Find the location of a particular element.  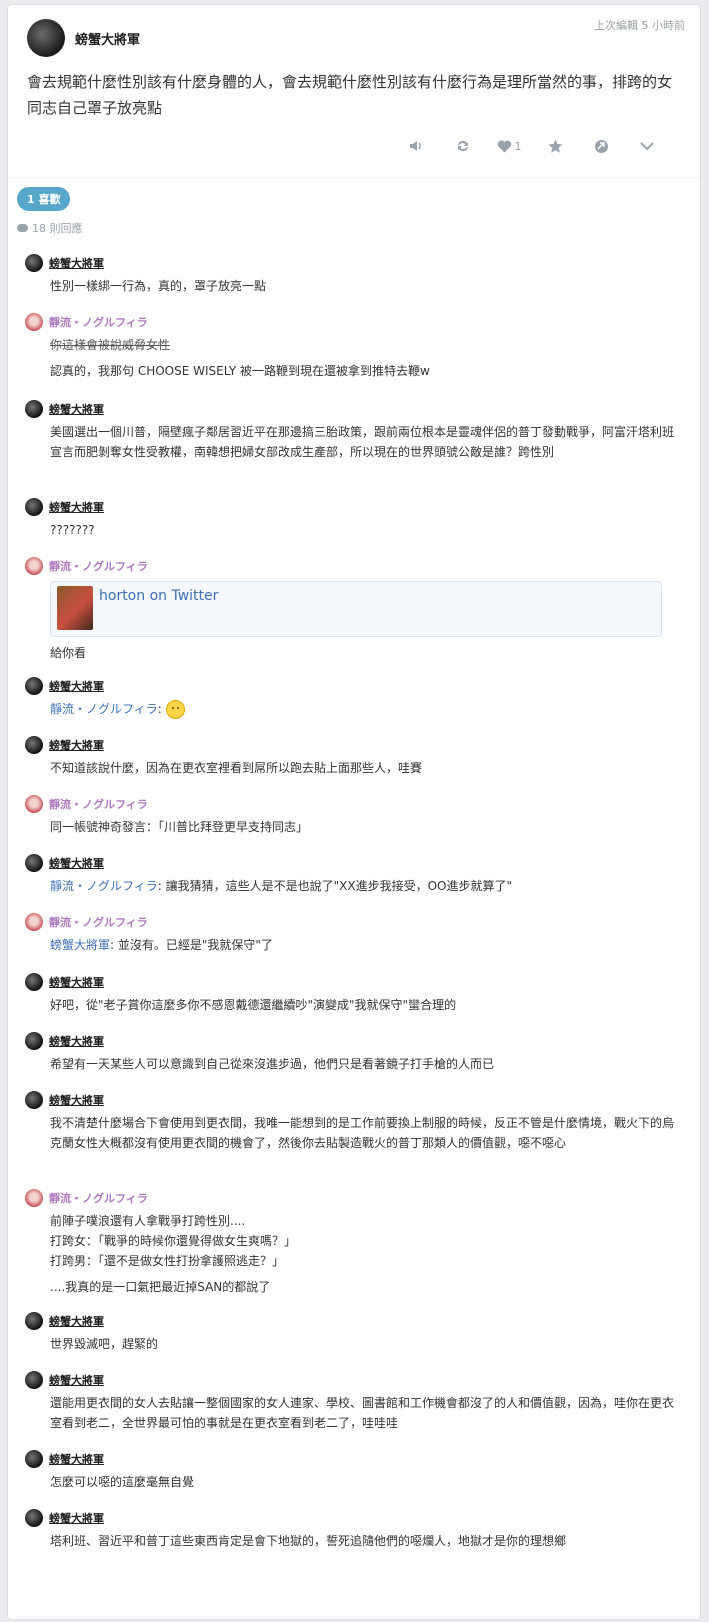

comment-text: 認真的，我那句 CHOOSE WISELY 被一路鞭到現在還被拿到推特去鞭w is located at coordinates (240, 371).